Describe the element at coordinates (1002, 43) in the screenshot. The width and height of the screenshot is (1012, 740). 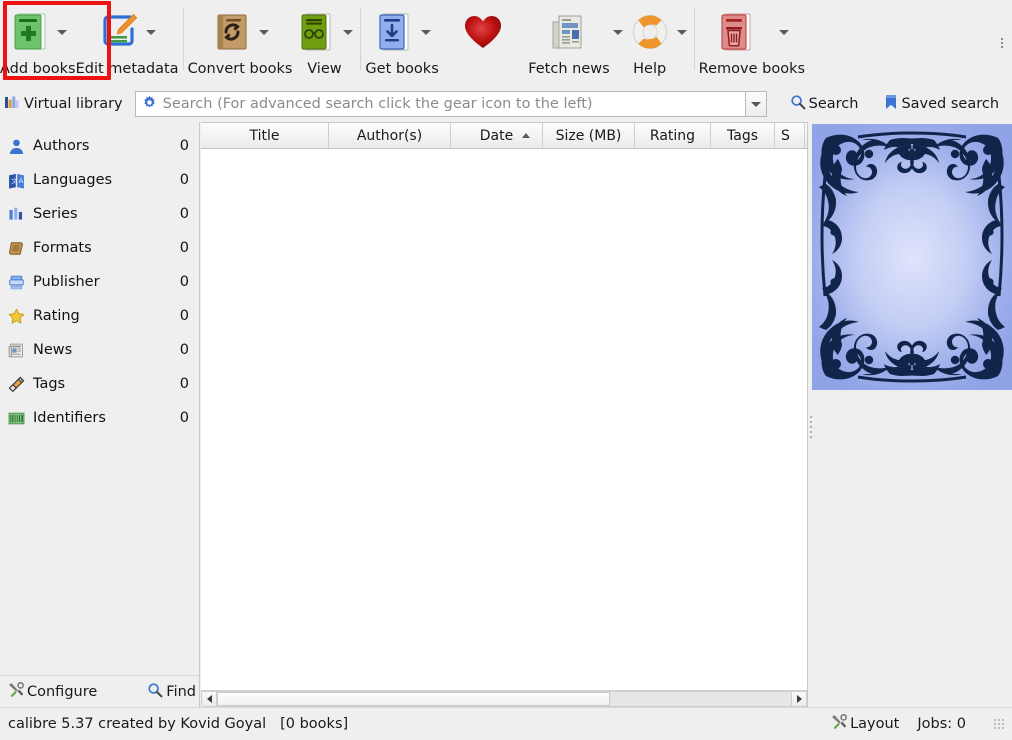
I see `toolbar-overflow-button` at that location.